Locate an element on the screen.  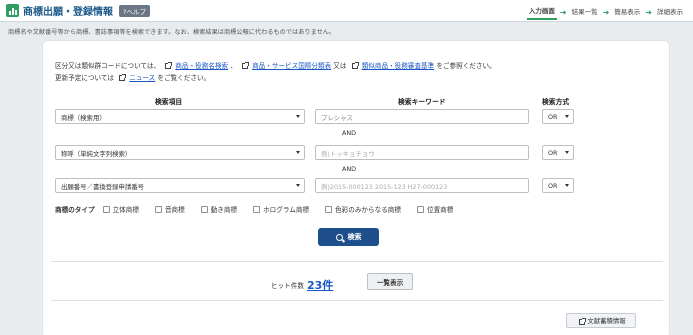
item-select-value: 称呼（単純文字列検索） is located at coordinates (96, 154).